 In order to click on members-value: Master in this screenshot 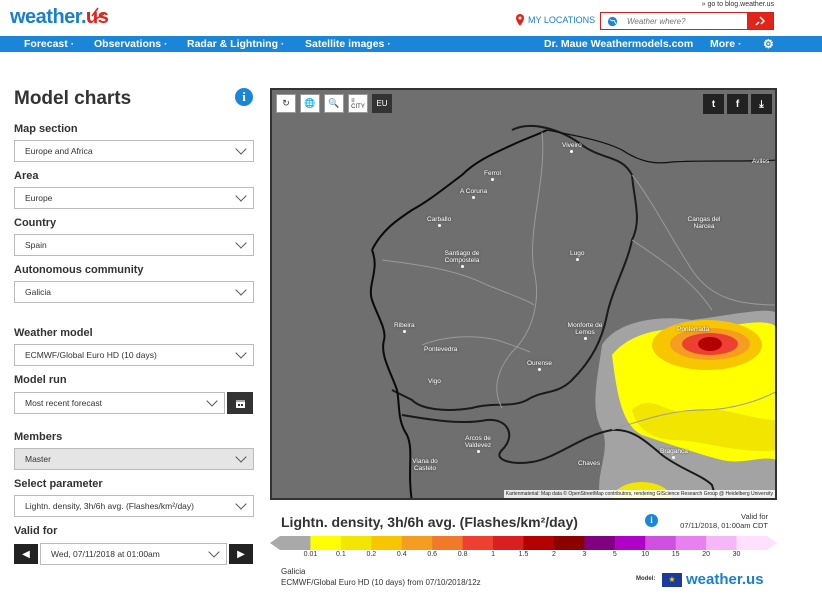, I will do `click(38, 459)`.